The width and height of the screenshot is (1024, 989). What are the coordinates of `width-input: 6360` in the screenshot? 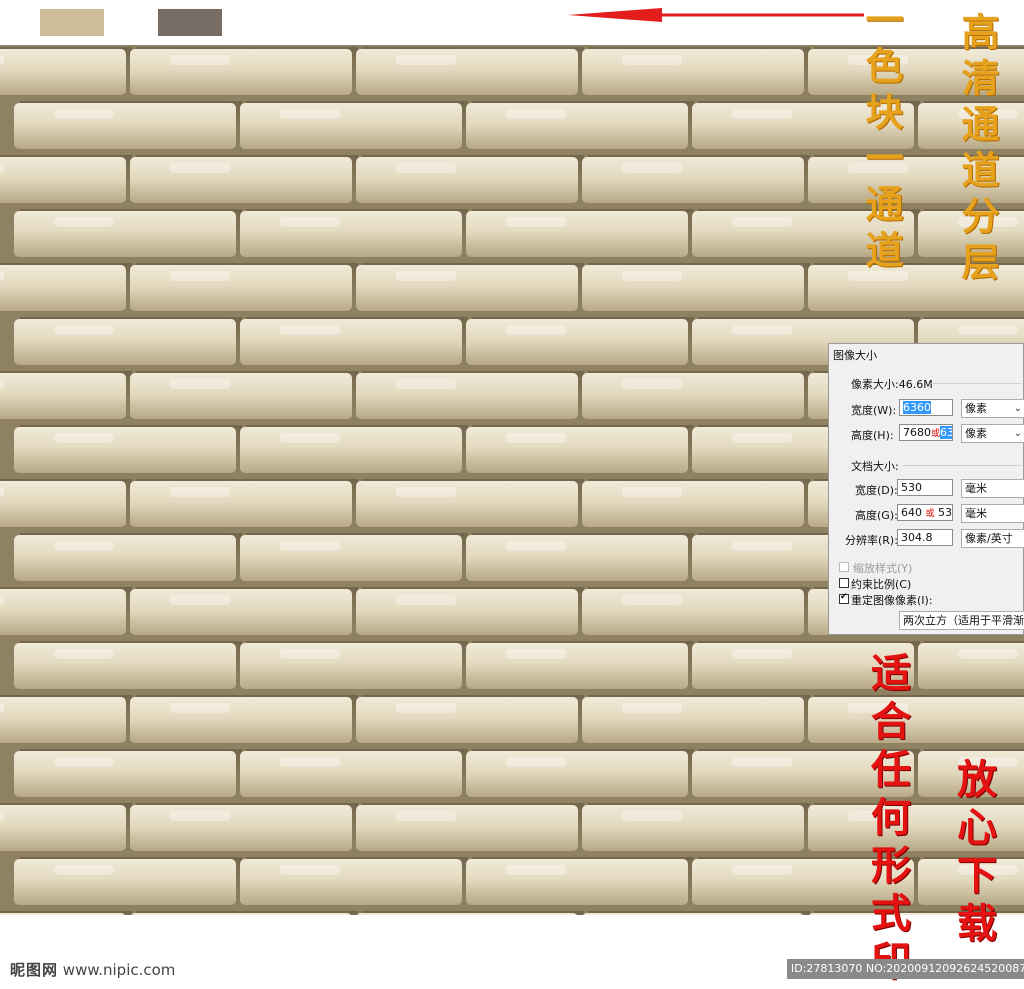 It's located at (926, 407).